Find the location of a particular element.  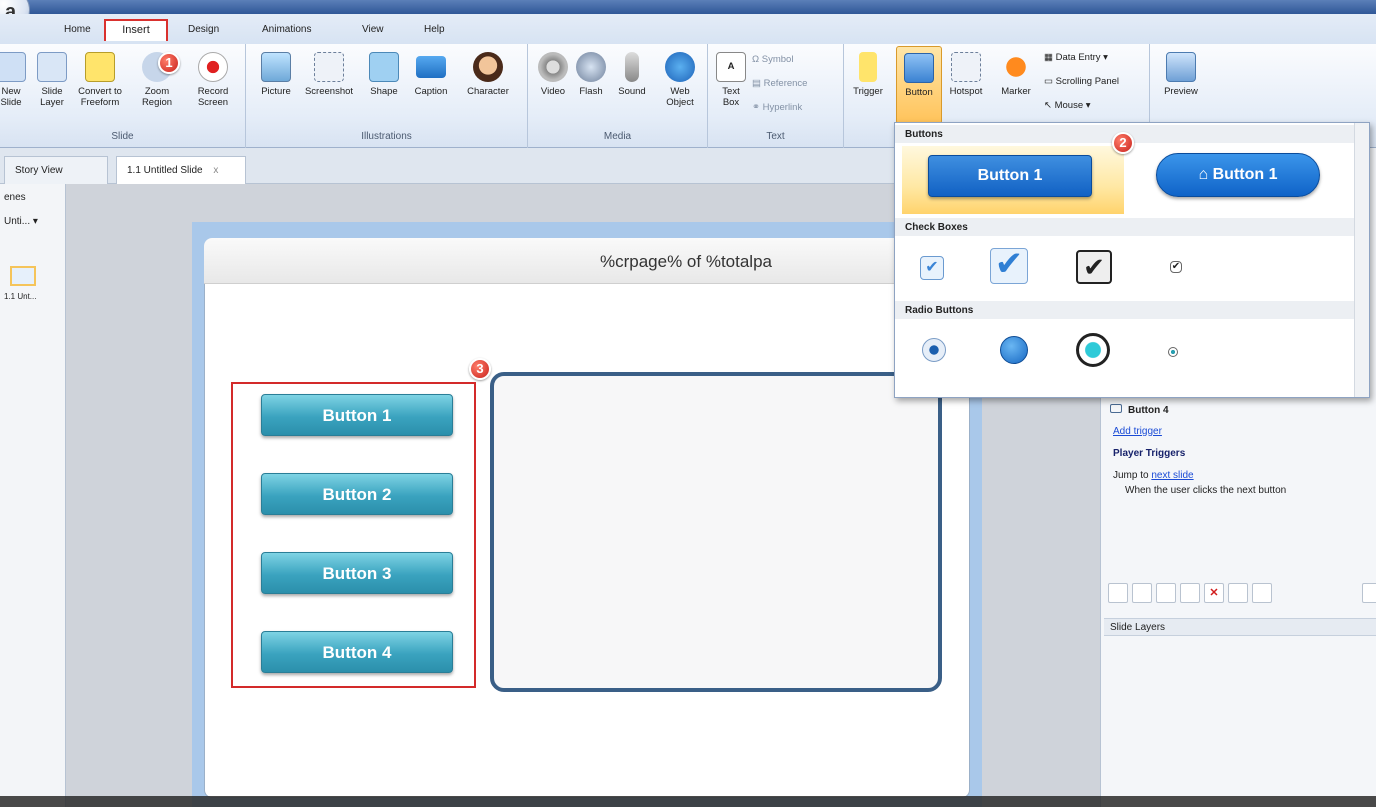

mouse-button: ↖ Mouse ▾ is located at coordinates (1067, 105).